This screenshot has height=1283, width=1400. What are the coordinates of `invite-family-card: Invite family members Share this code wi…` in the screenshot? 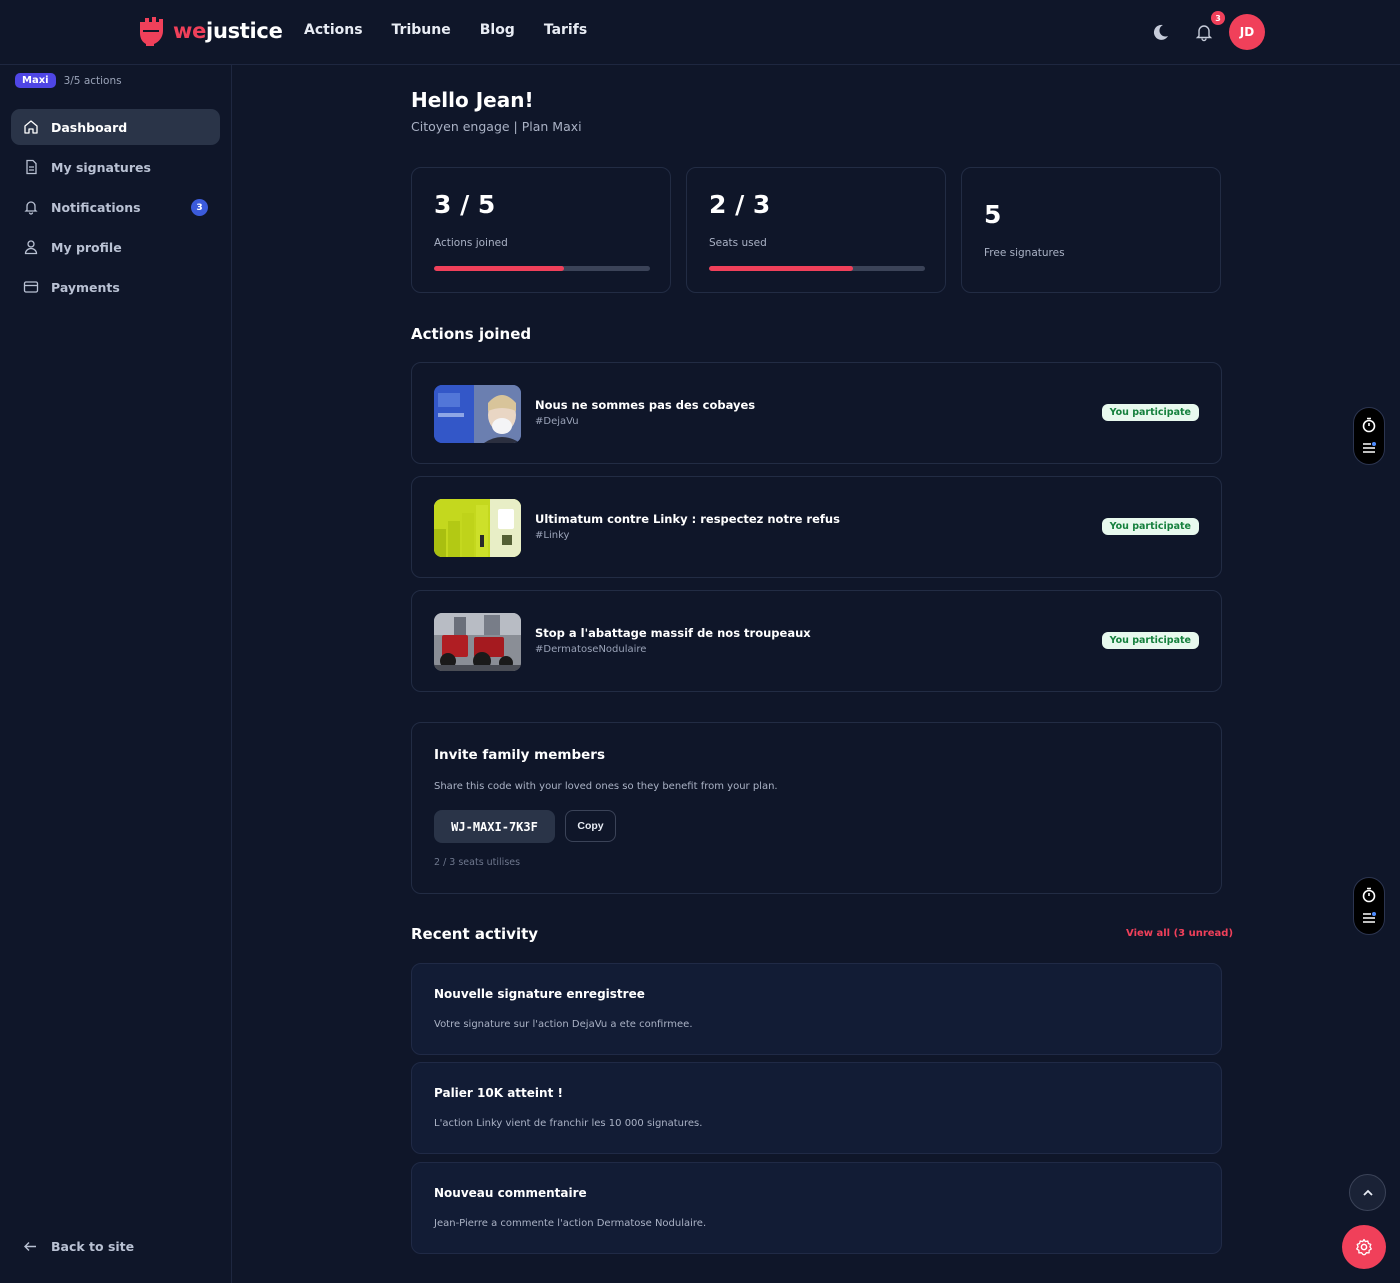 It's located at (816, 808).